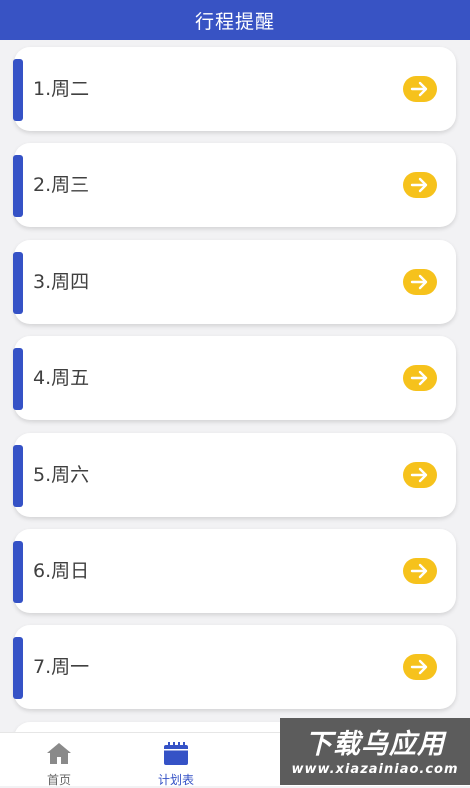  I want to click on list-item: 7.周一, so click(234, 667).